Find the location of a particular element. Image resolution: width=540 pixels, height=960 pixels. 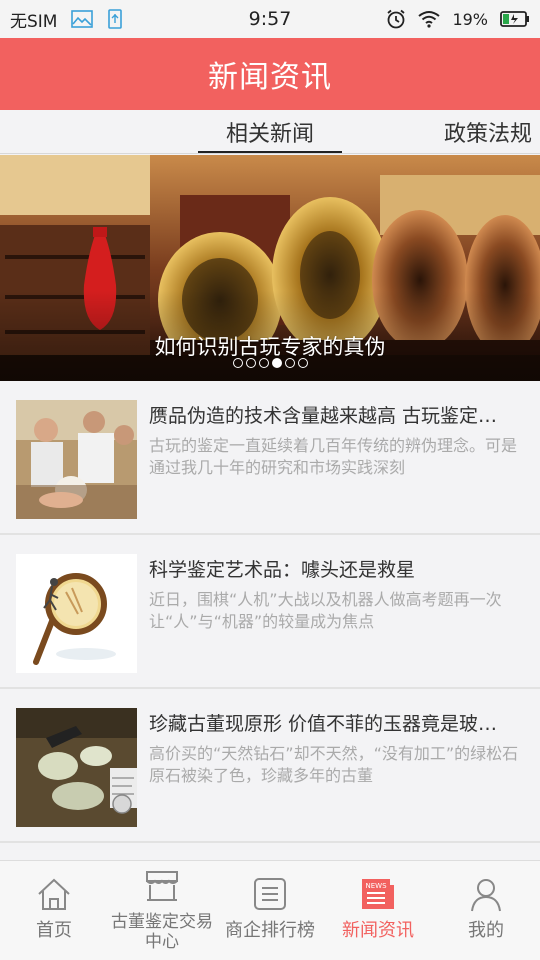

tab-policy-regulations: 政策法规 is located at coordinates (485, 131).